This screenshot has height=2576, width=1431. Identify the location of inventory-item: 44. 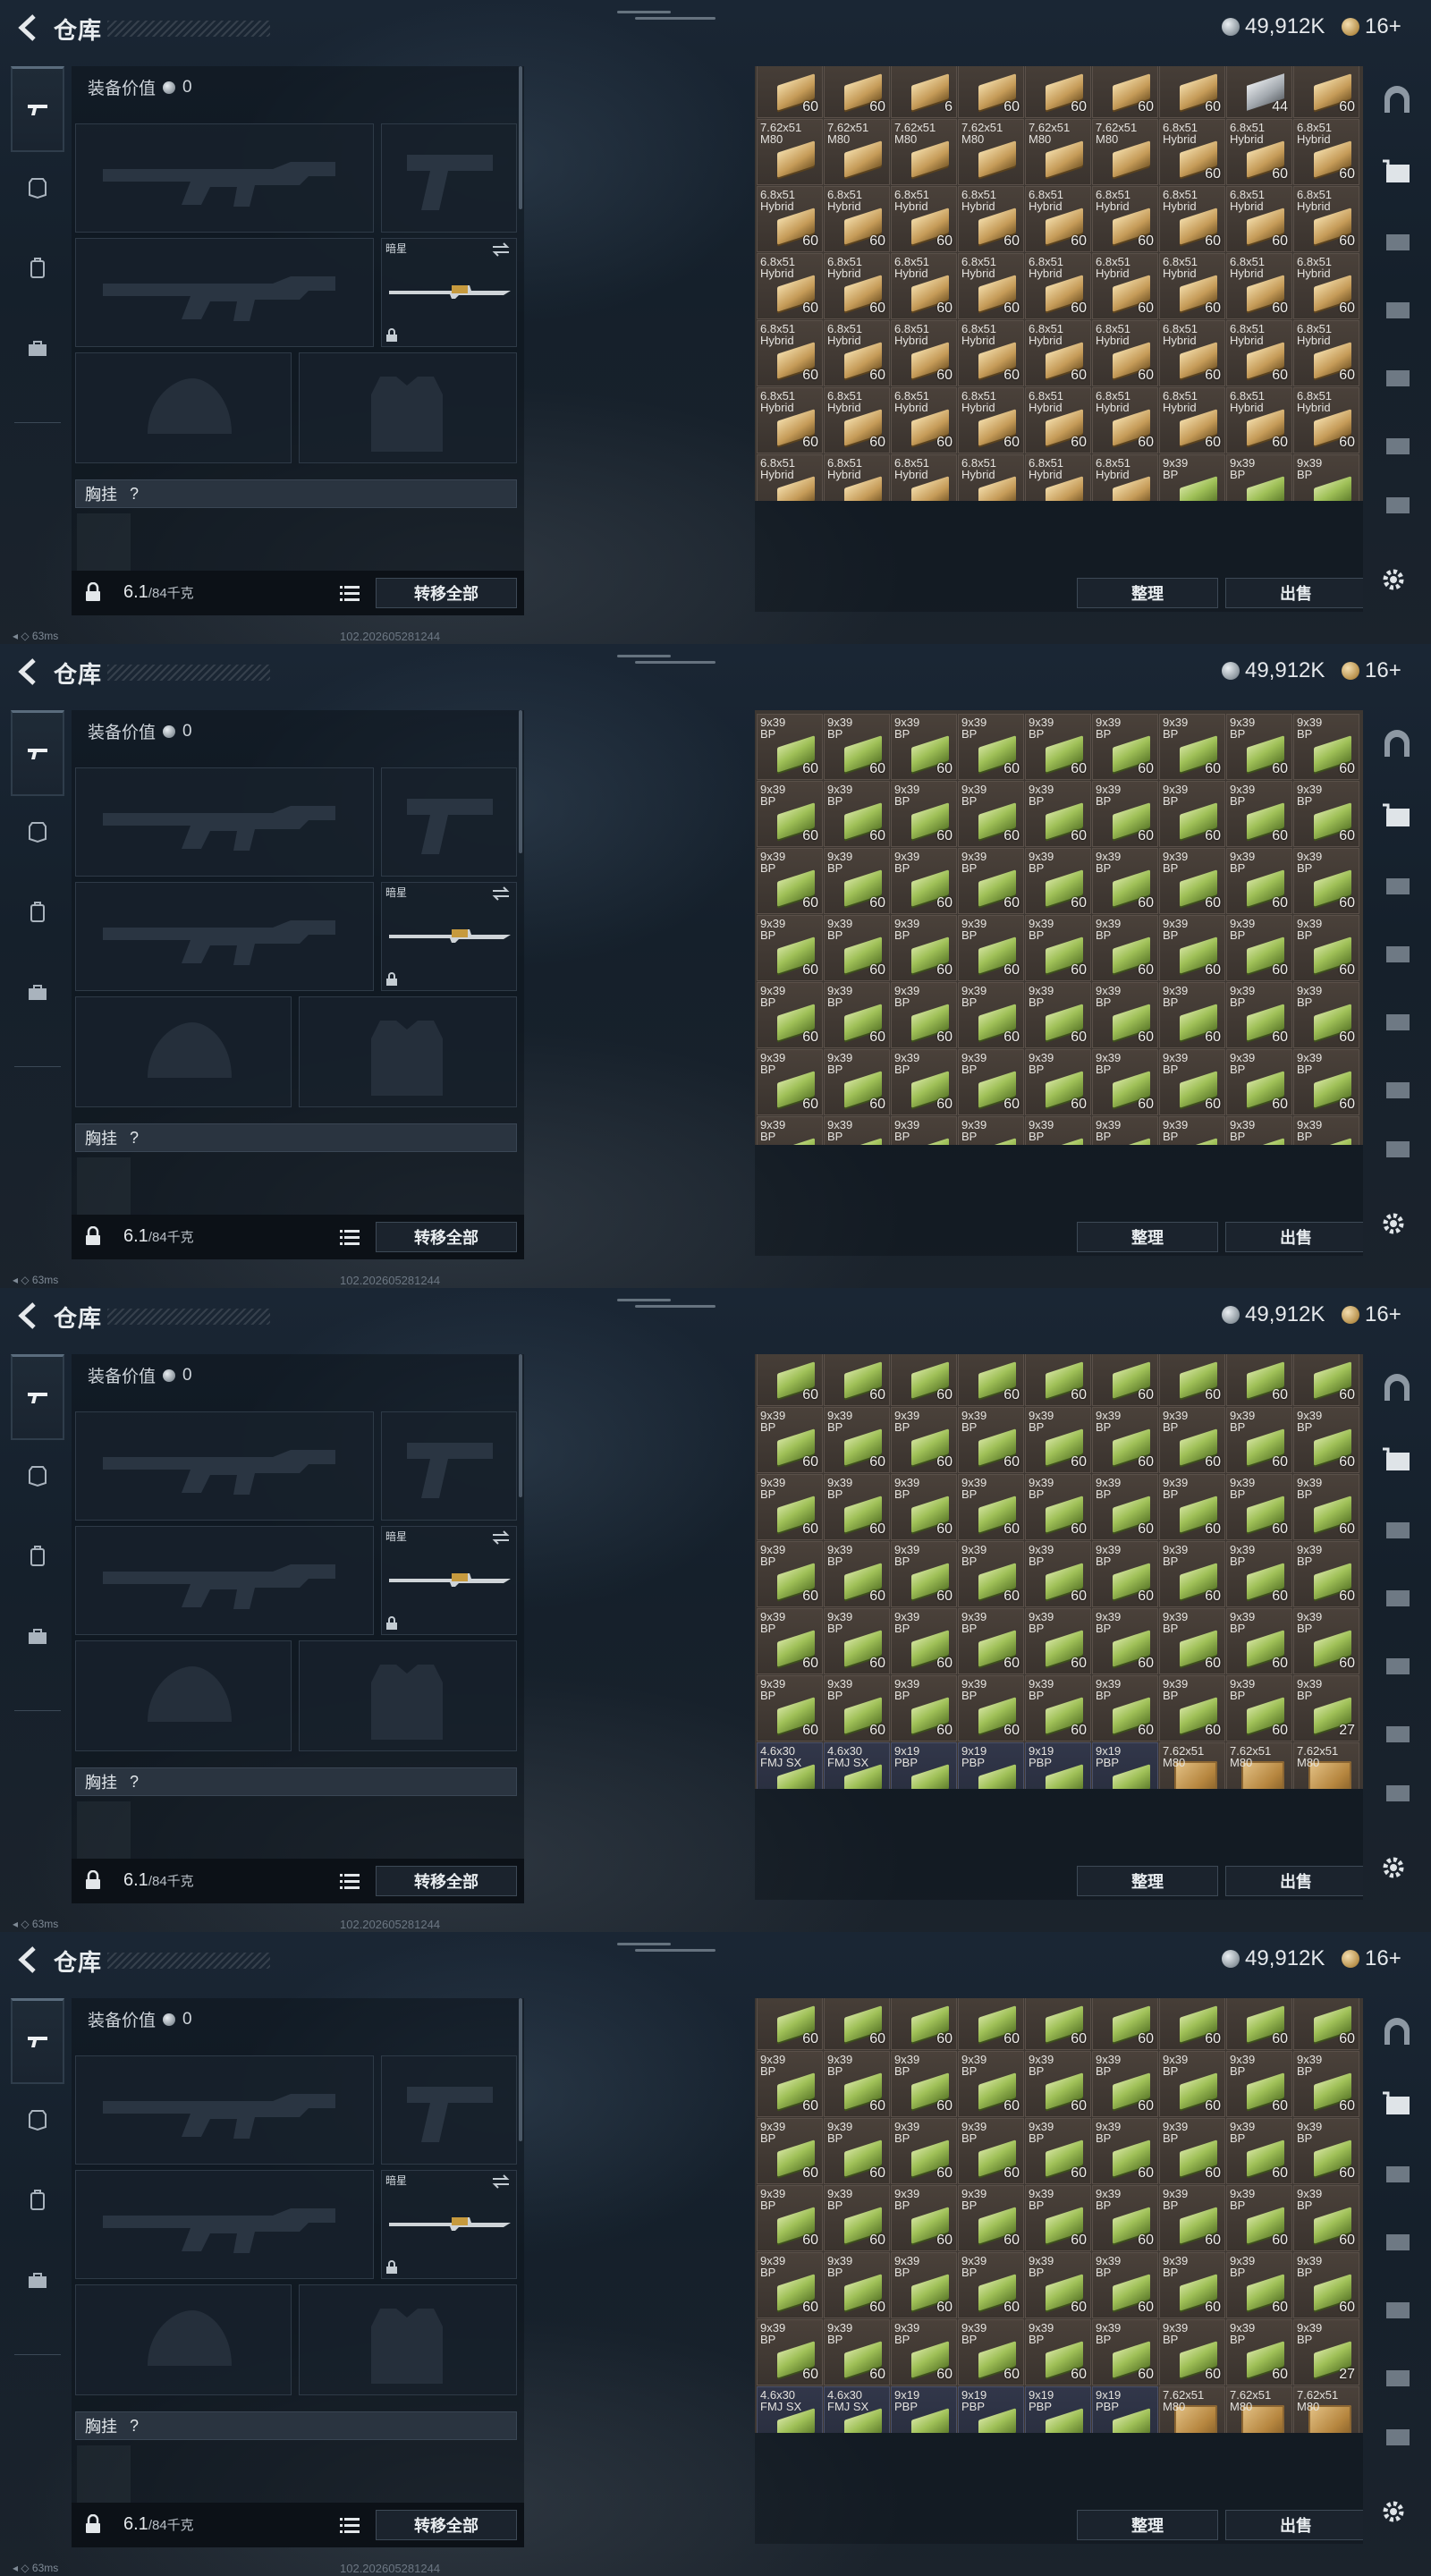
(1259, 92).